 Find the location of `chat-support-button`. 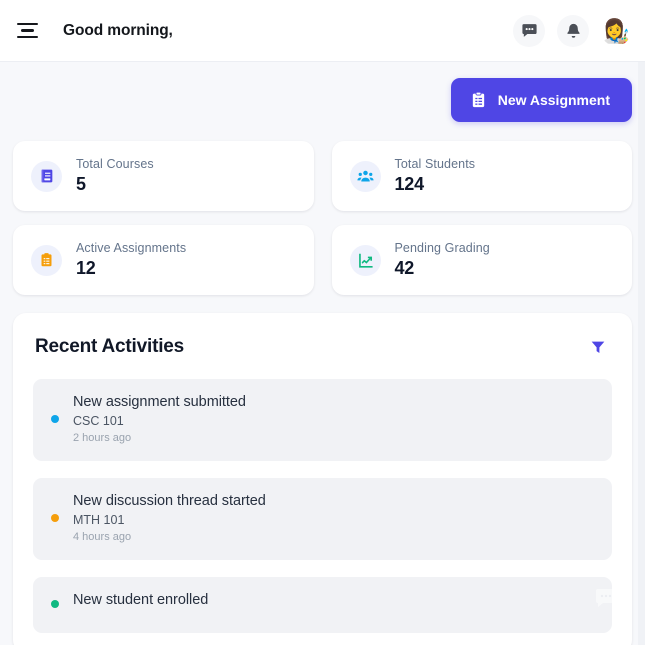

chat-support-button is located at coordinates (606, 598).